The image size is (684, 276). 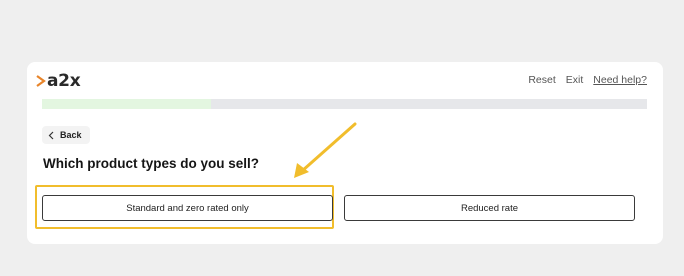 What do you see at coordinates (325, 150) in the screenshot?
I see `pointer-arrow-icon` at bounding box center [325, 150].